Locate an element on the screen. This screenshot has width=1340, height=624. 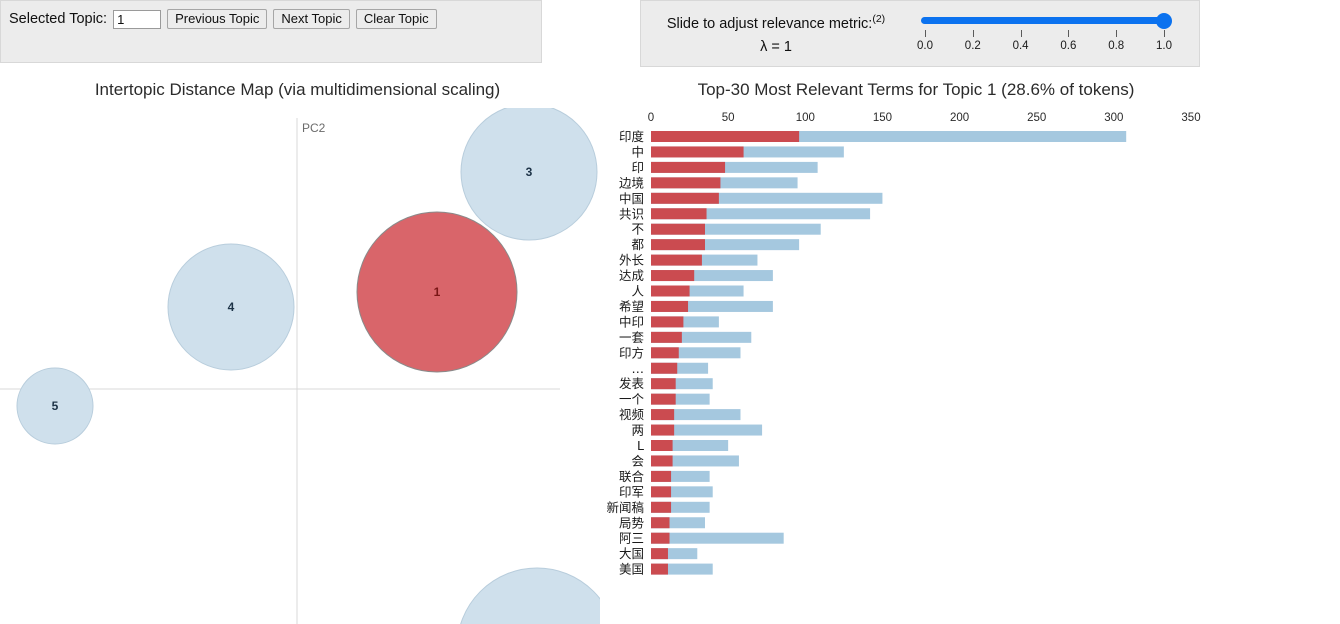
clear-topic-button: Clear Topic is located at coordinates (396, 19).